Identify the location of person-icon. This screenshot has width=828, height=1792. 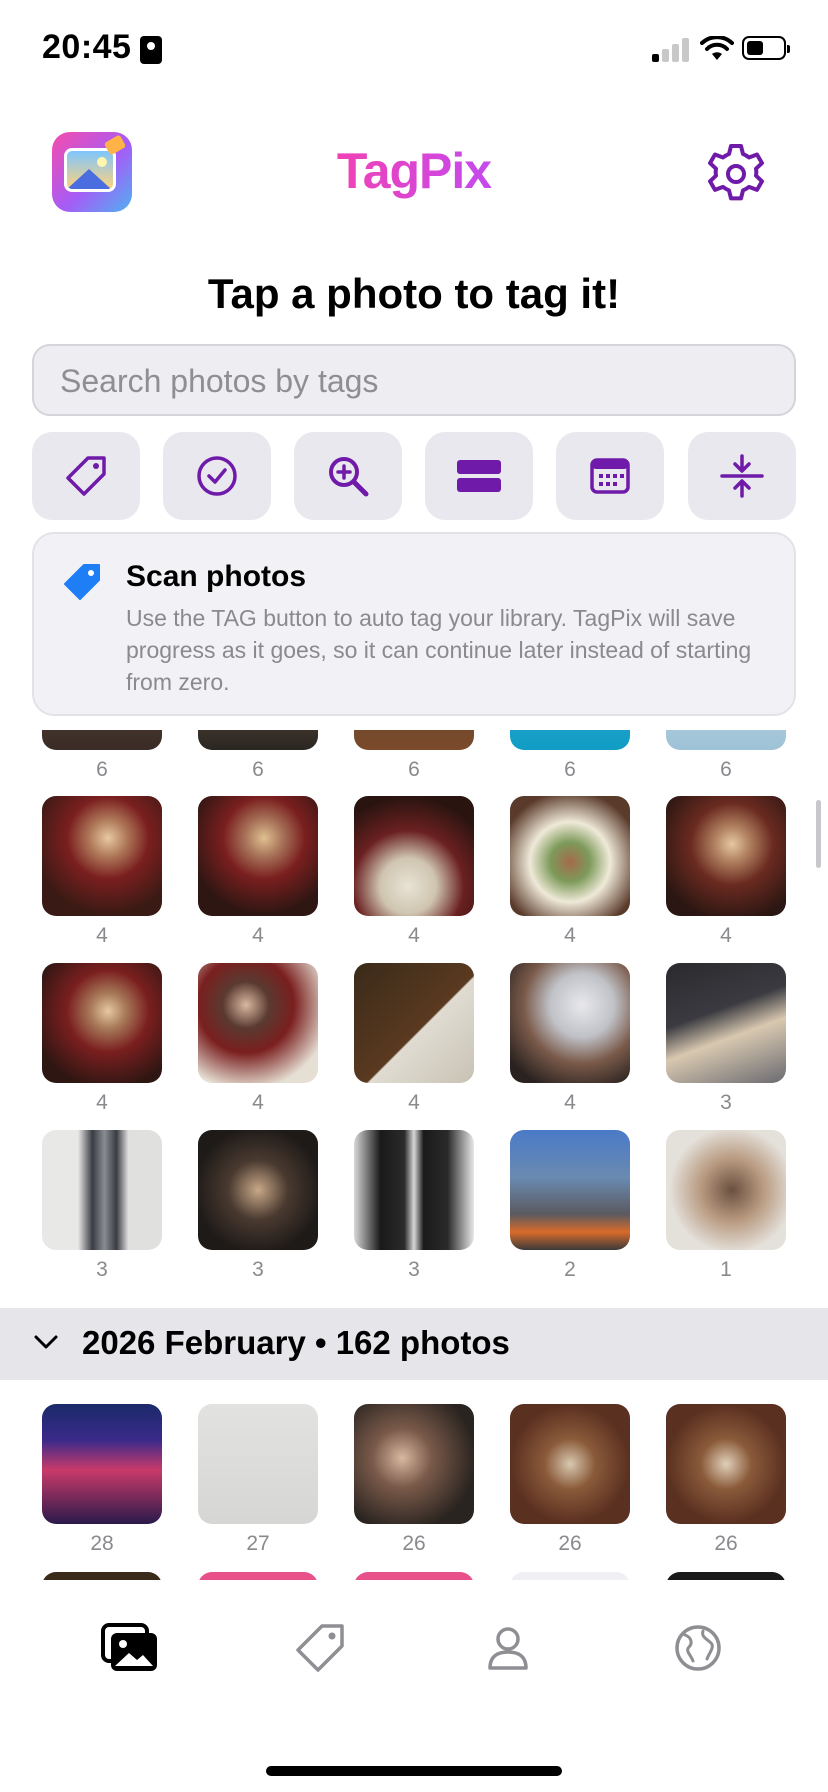
(508, 1648).